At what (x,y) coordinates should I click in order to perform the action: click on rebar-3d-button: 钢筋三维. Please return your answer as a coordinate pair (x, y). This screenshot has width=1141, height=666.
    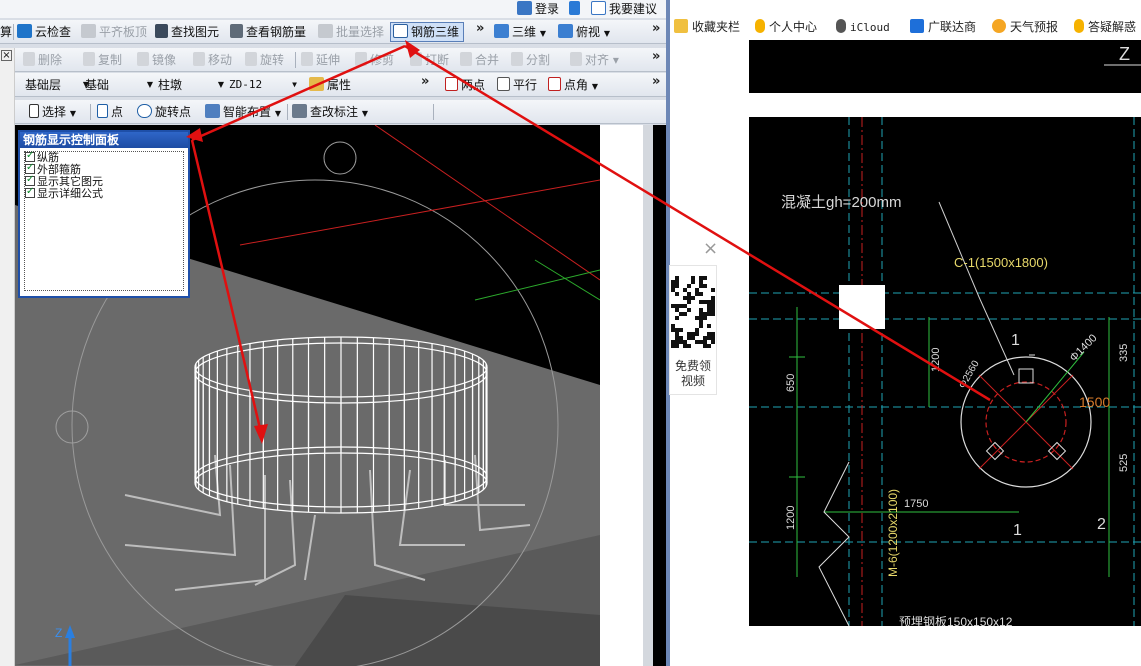
    Looking at the image, I should click on (427, 32).